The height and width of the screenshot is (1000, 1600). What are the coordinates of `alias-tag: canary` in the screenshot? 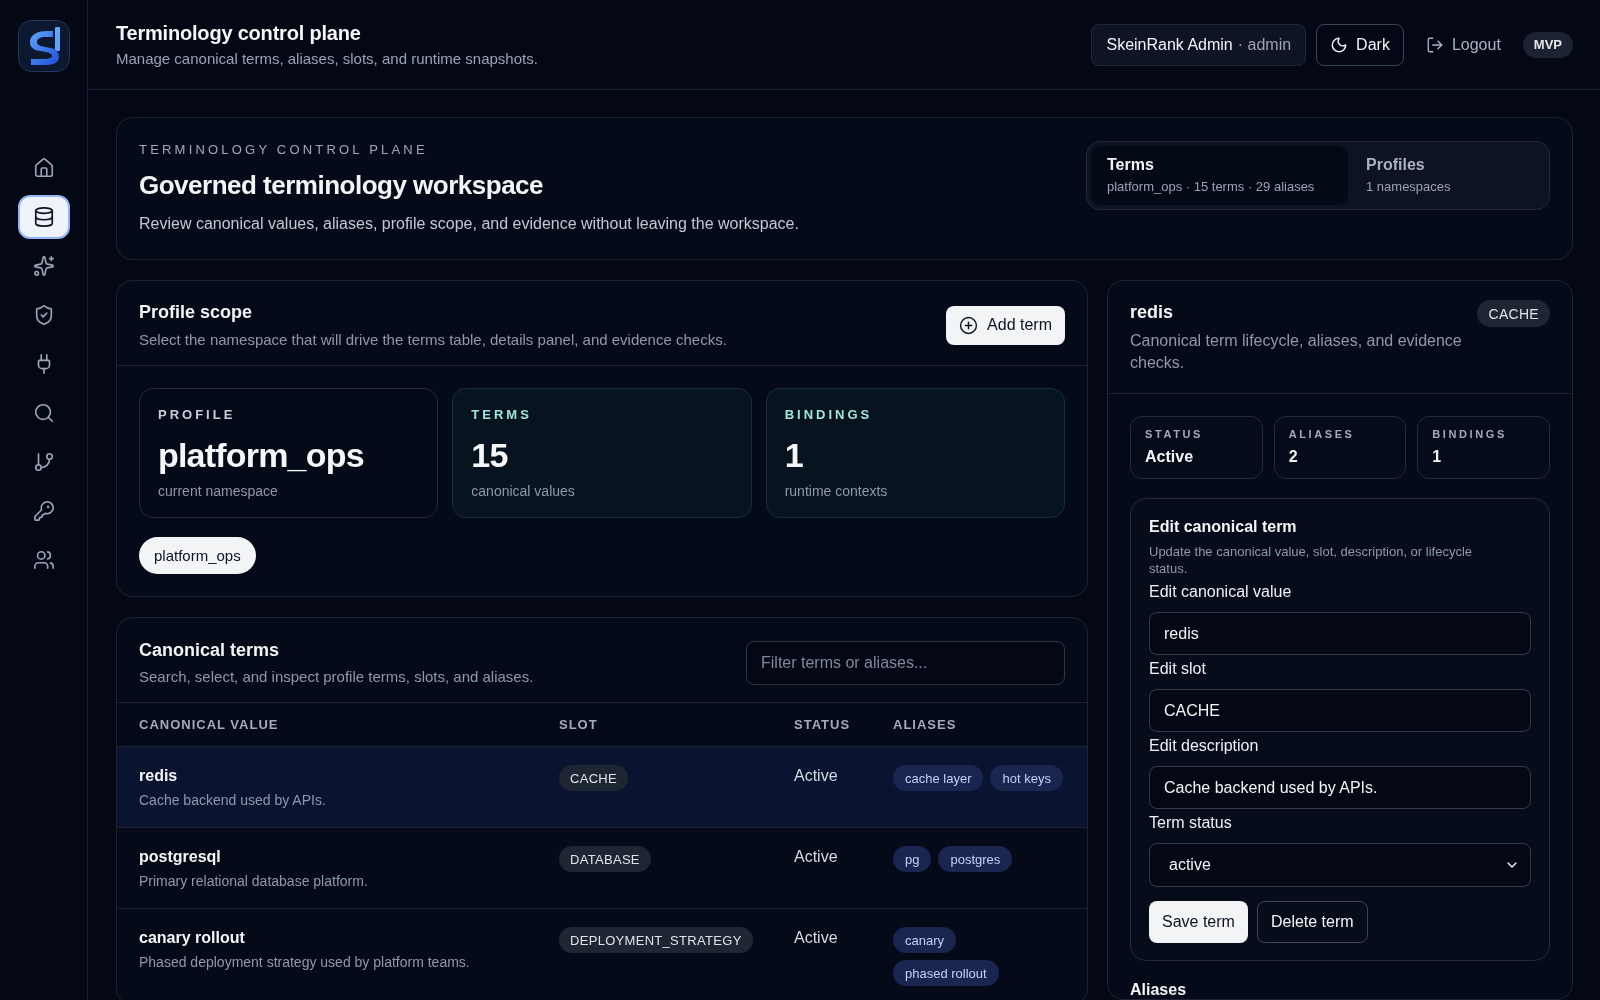 It's located at (925, 940).